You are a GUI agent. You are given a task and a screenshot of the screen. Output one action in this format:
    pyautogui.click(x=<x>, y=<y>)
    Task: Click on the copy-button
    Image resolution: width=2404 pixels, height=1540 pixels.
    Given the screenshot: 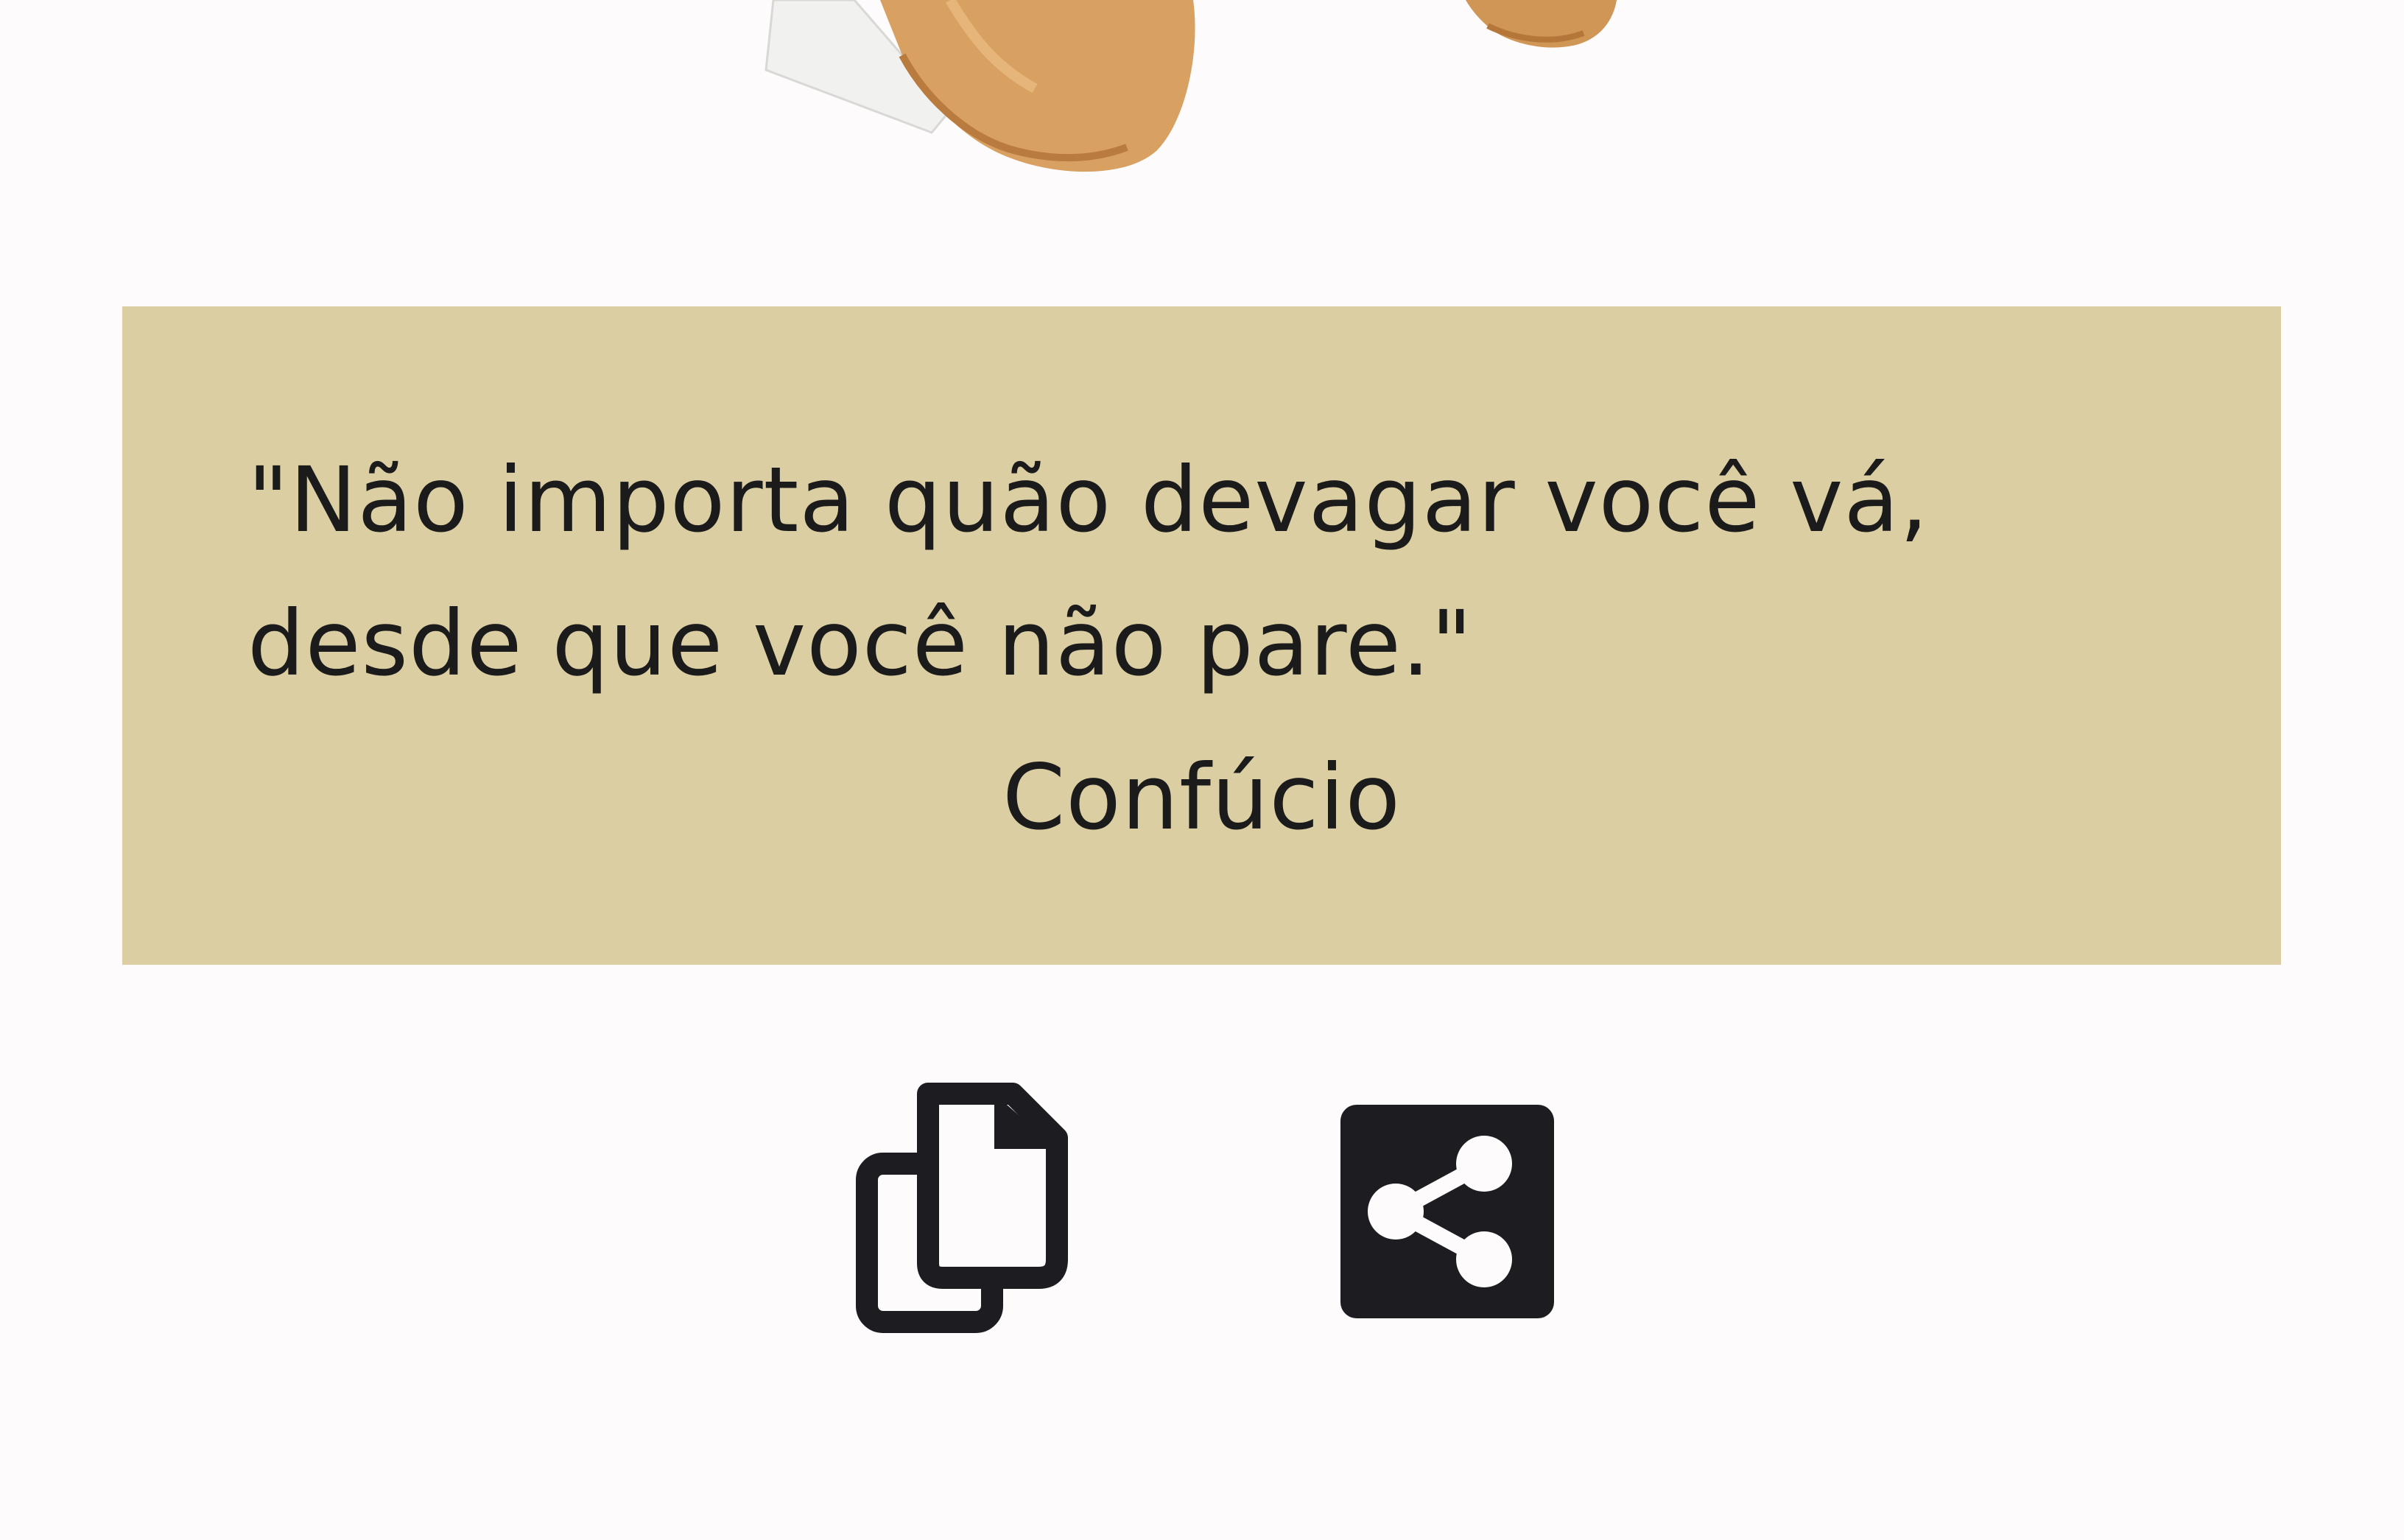 What is the action you would take?
    pyautogui.click(x=957, y=1211)
    